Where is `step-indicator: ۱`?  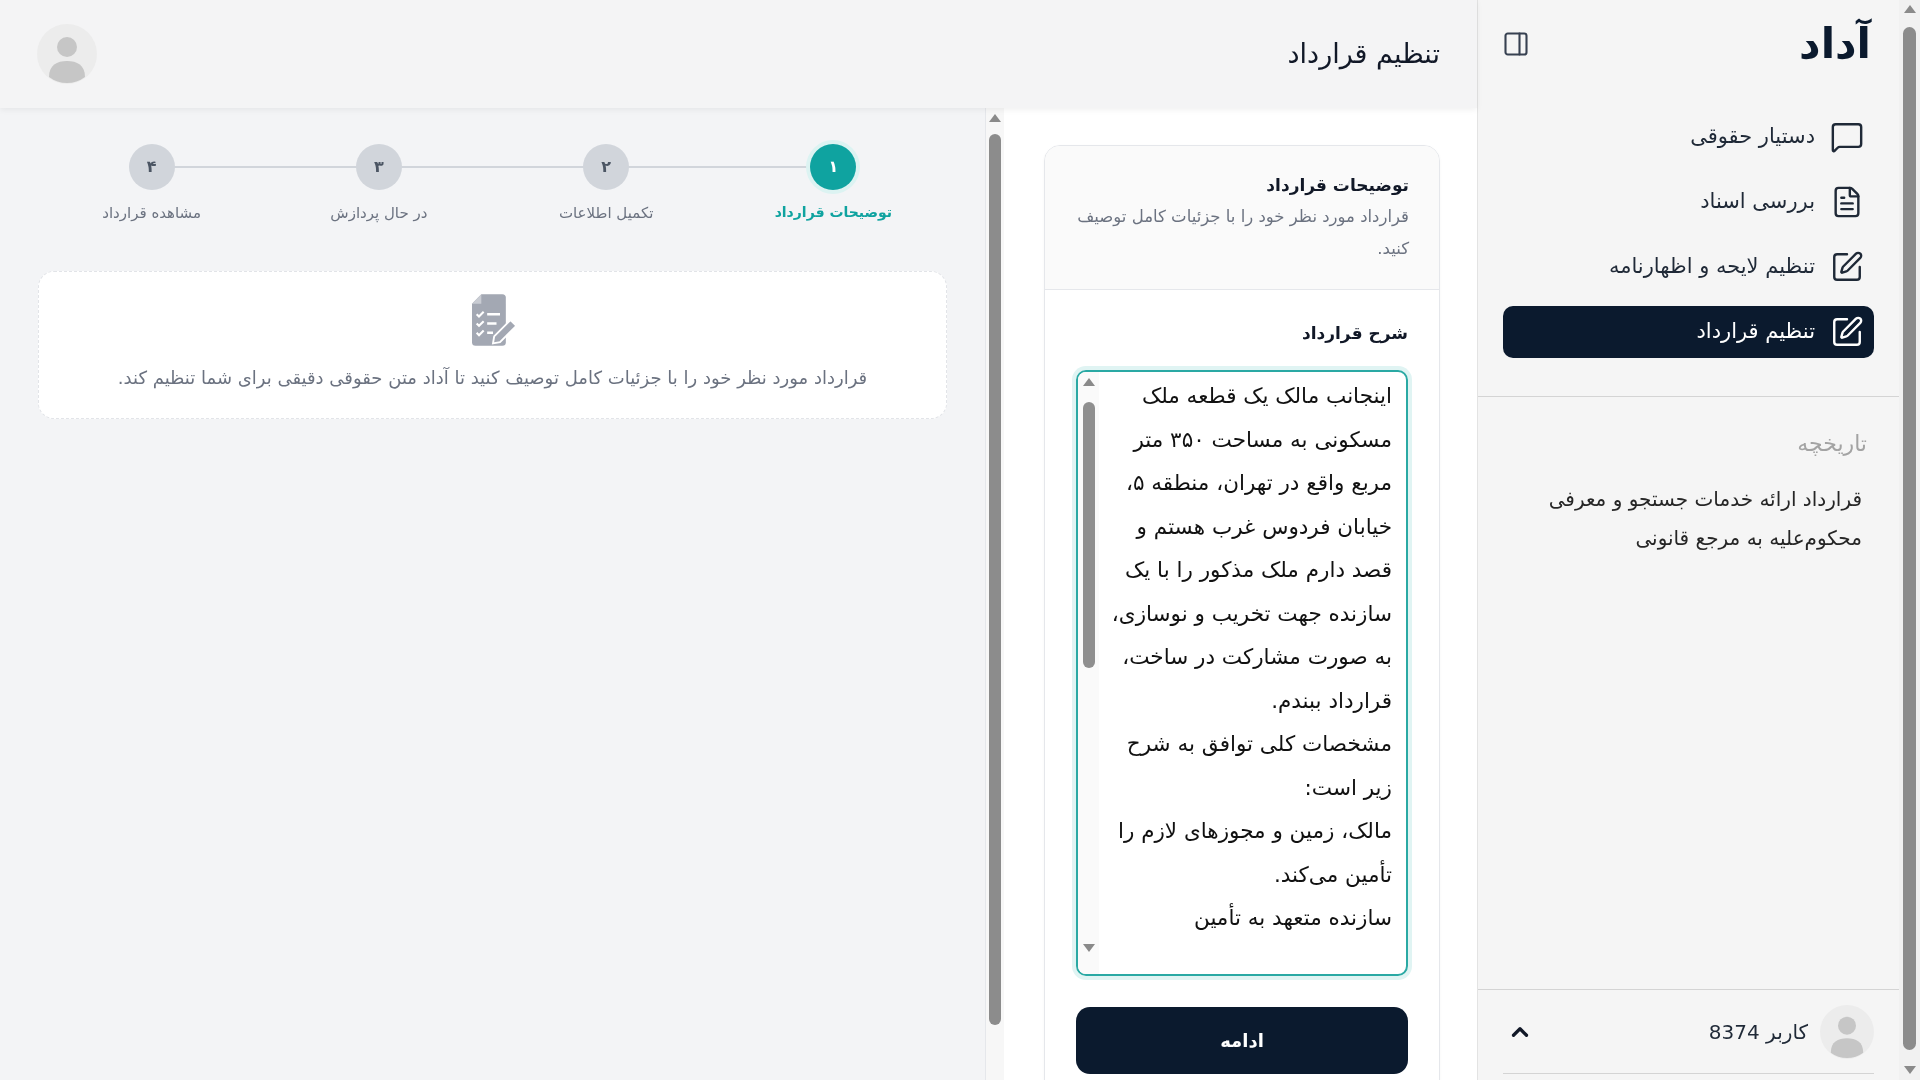
step-indicator: ۱ is located at coordinates (833, 167).